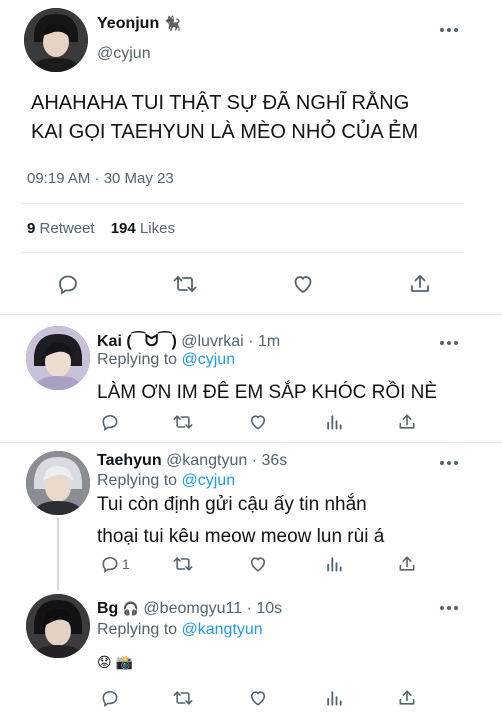 This screenshot has height=720, width=502. Describe the element at coordinates (130, 608) in the screenshot. I see `headphones-emoji: 🎧` at that location.